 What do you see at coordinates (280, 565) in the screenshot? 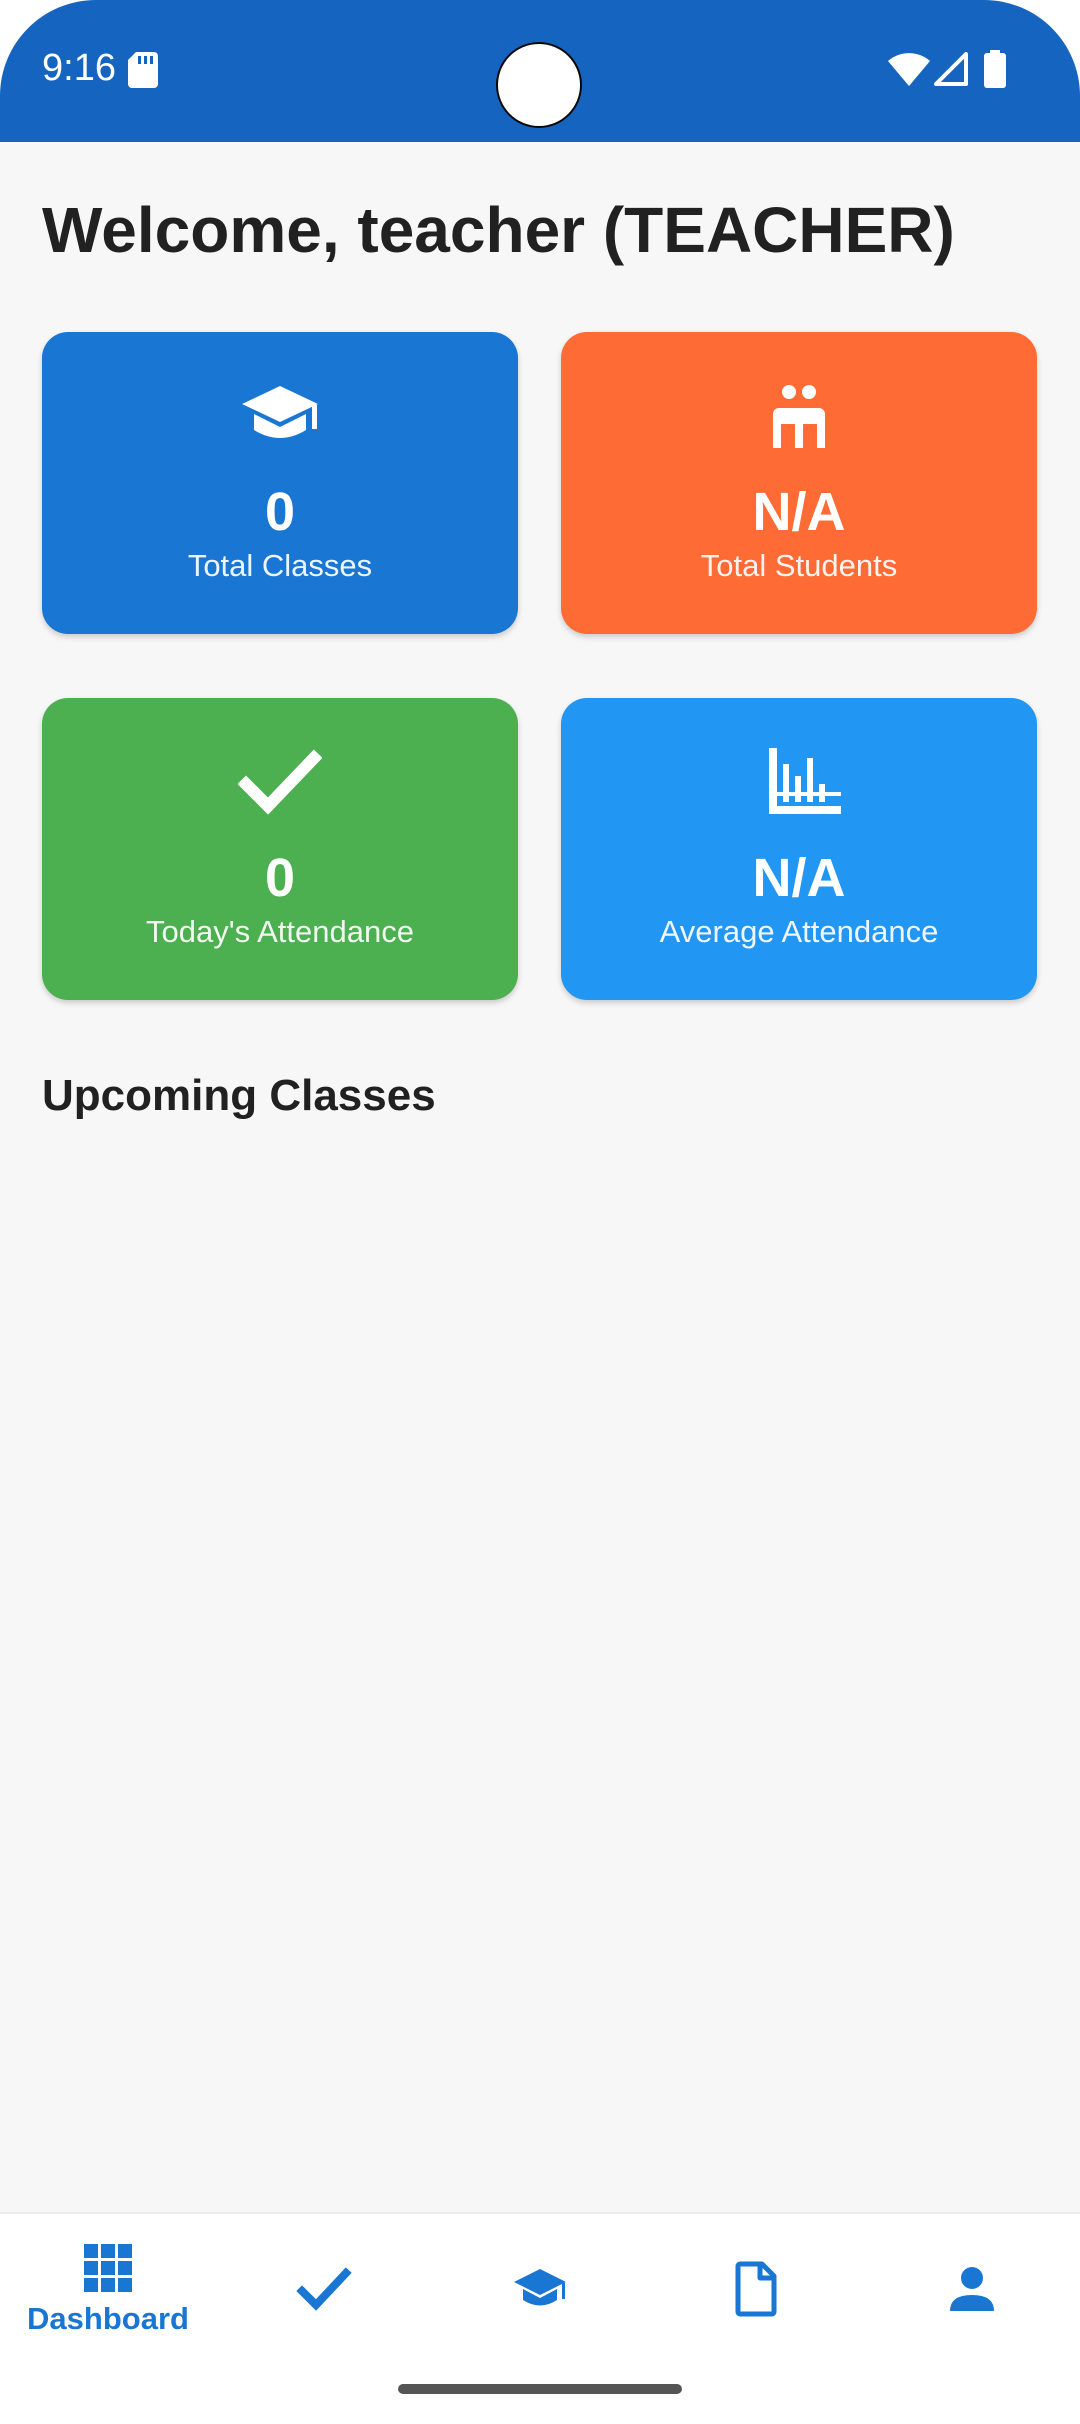
I see `stat-label: Total Classes` at bounding box center [280, 565].